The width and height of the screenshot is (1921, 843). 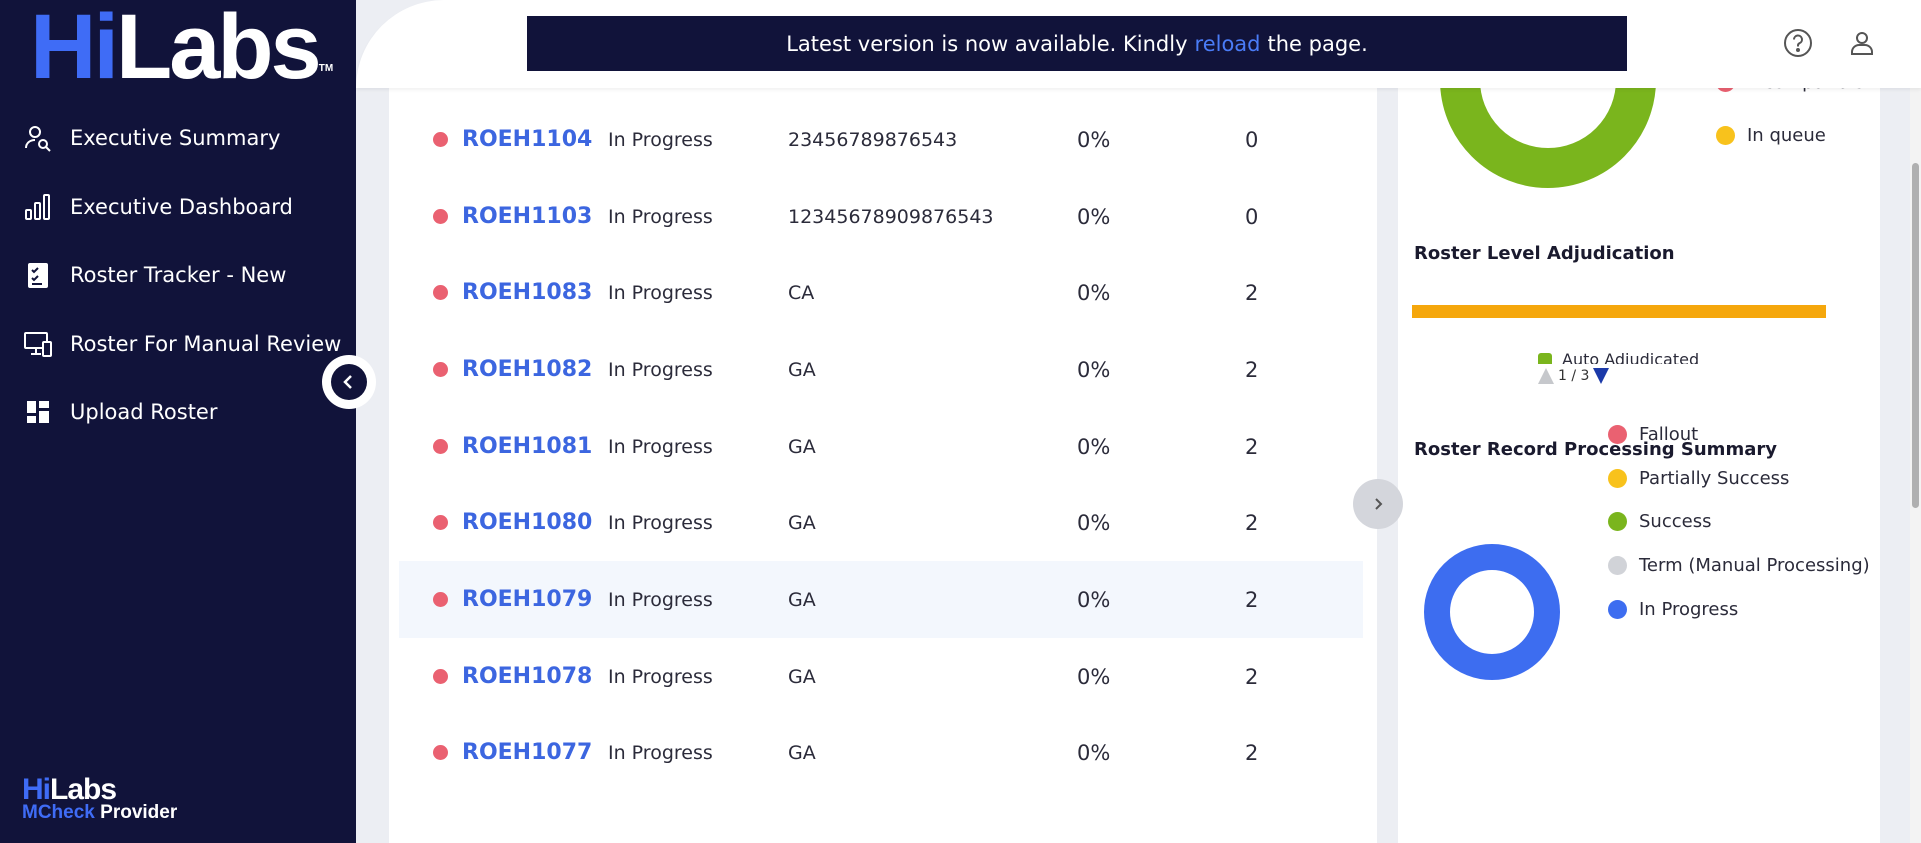 I want to click on logo-hi: Hi, so click(x=74, y=49).